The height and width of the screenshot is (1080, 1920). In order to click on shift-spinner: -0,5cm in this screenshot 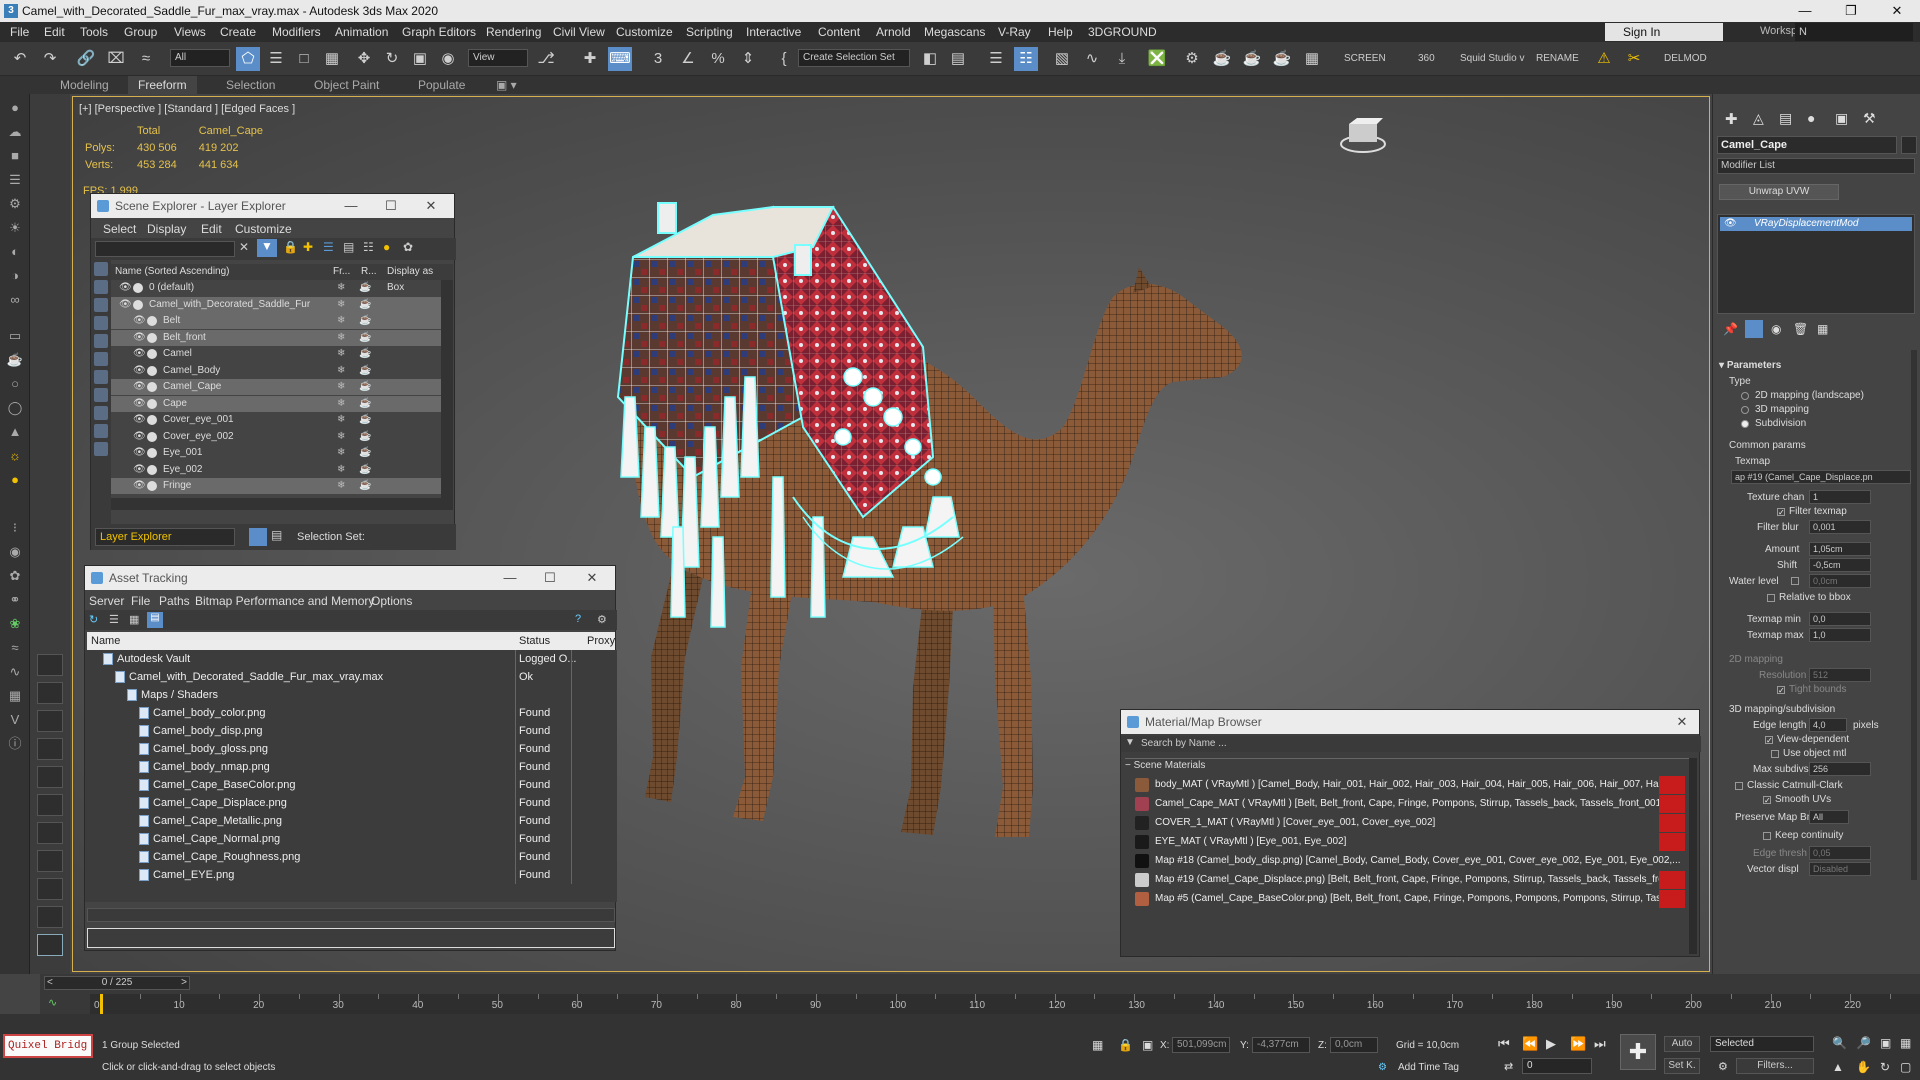, I will do `click(1840, 565)`.